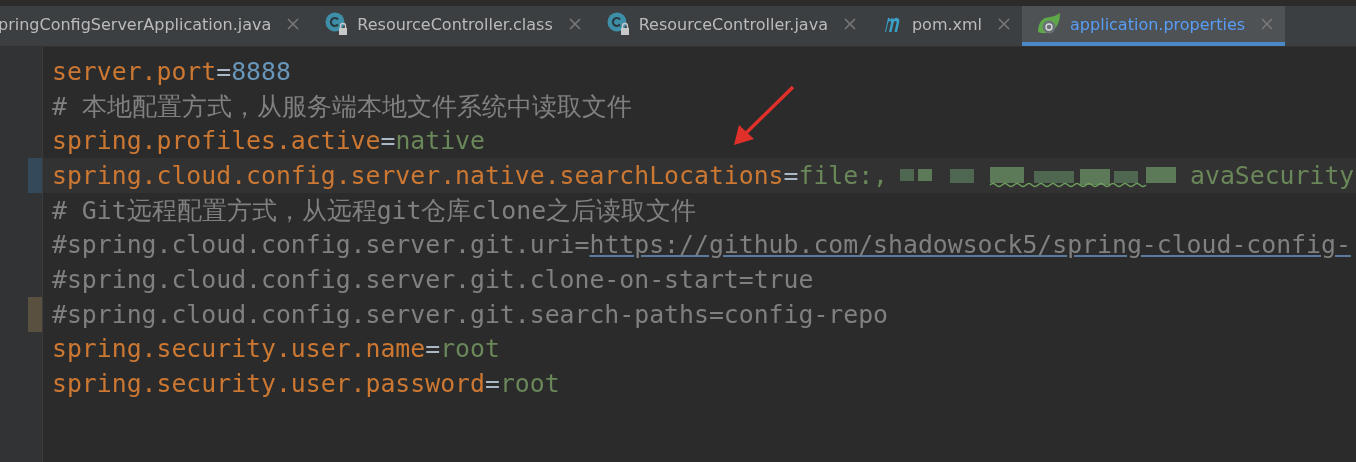 This screenshot has height=462, width=1356. I want to click on code-text: 8888, so click(261, 71).